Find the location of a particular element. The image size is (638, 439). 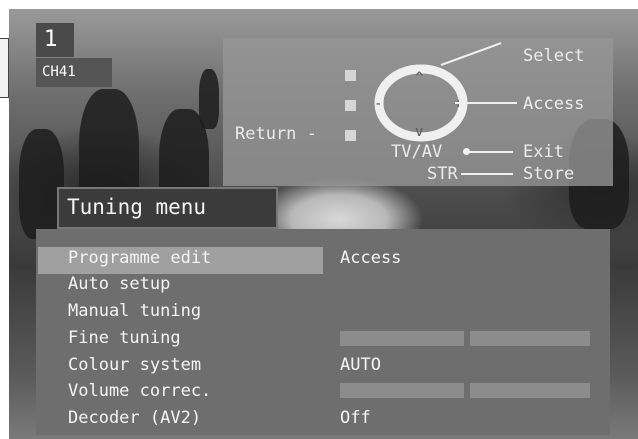

menu-item-manual-tuning: Manual tuning is located at coordinates (134, 311).